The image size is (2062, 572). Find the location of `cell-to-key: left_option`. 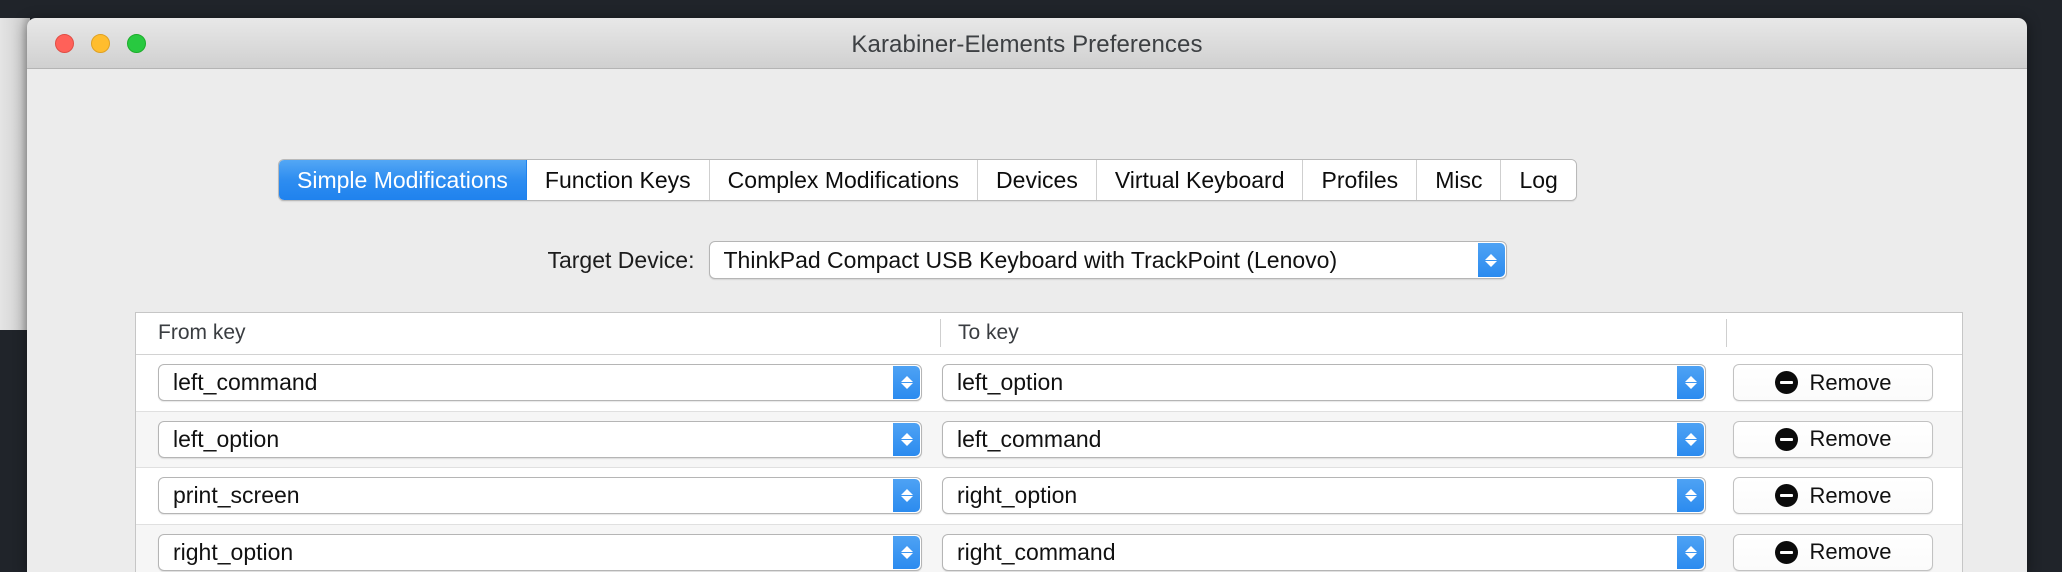

cell-to-key: left_option is located at coordinates (1324, 383).